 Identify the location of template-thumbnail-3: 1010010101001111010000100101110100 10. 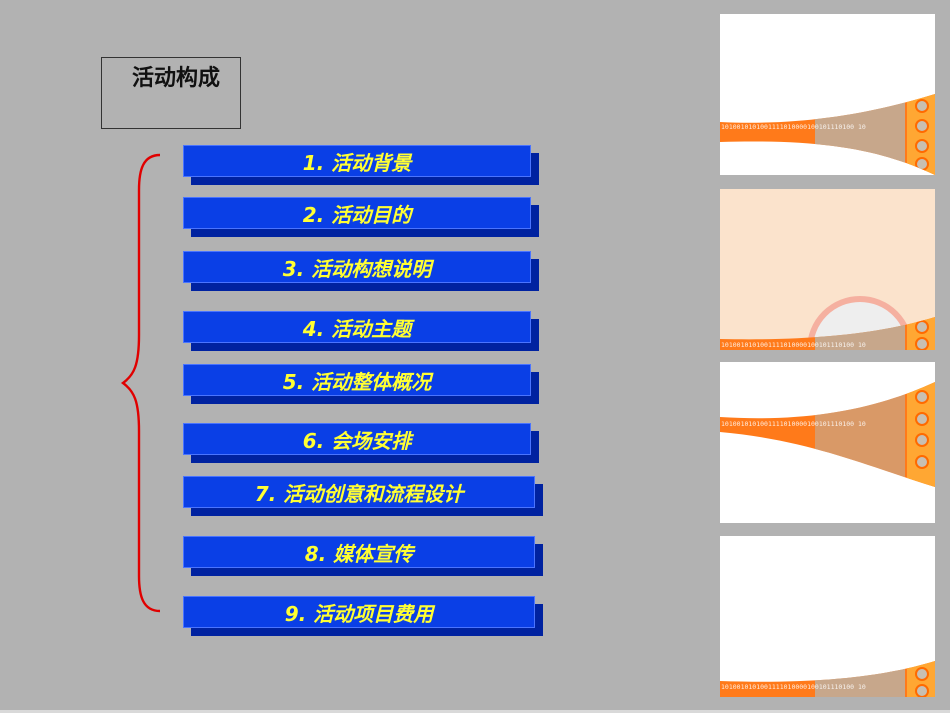
(827, 442).